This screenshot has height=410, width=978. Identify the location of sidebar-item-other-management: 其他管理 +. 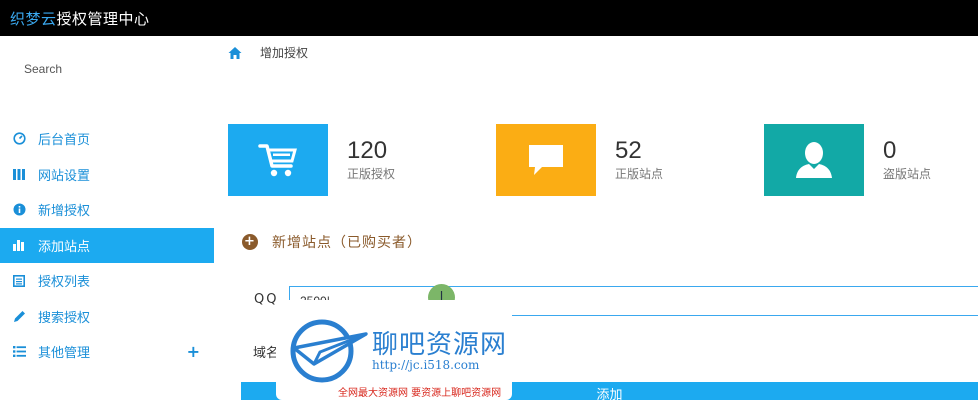
(107, 352).